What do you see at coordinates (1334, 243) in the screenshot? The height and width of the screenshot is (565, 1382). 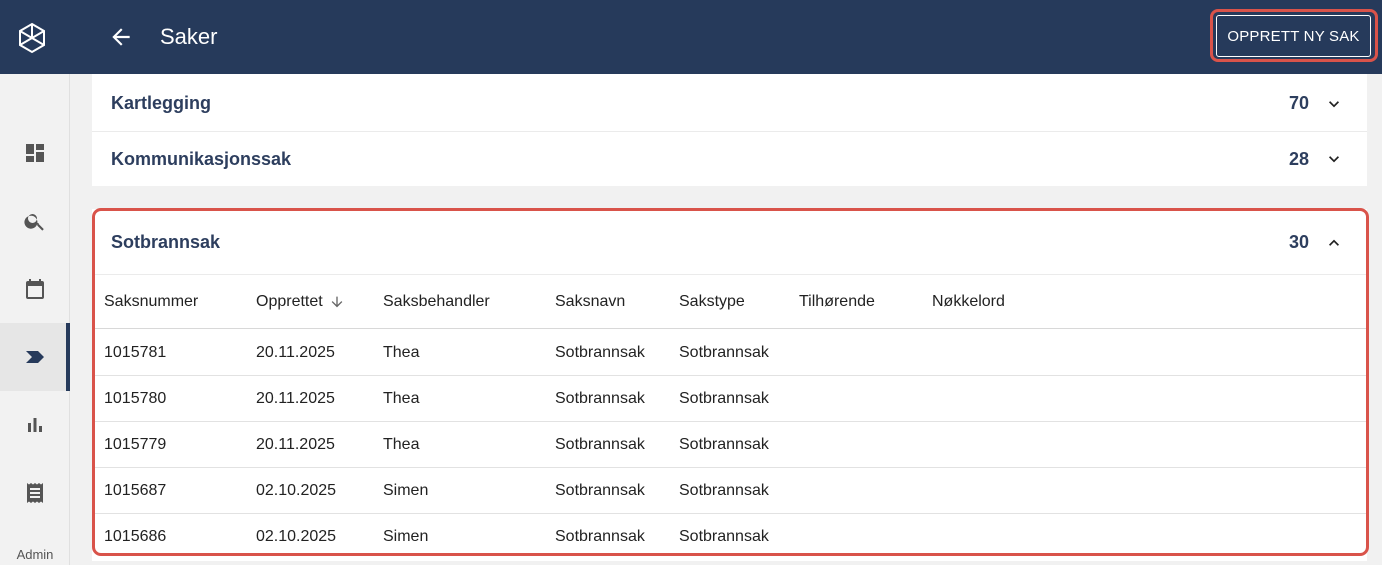 I see `chevron-up-icon` at bounding box center [1334, 243].